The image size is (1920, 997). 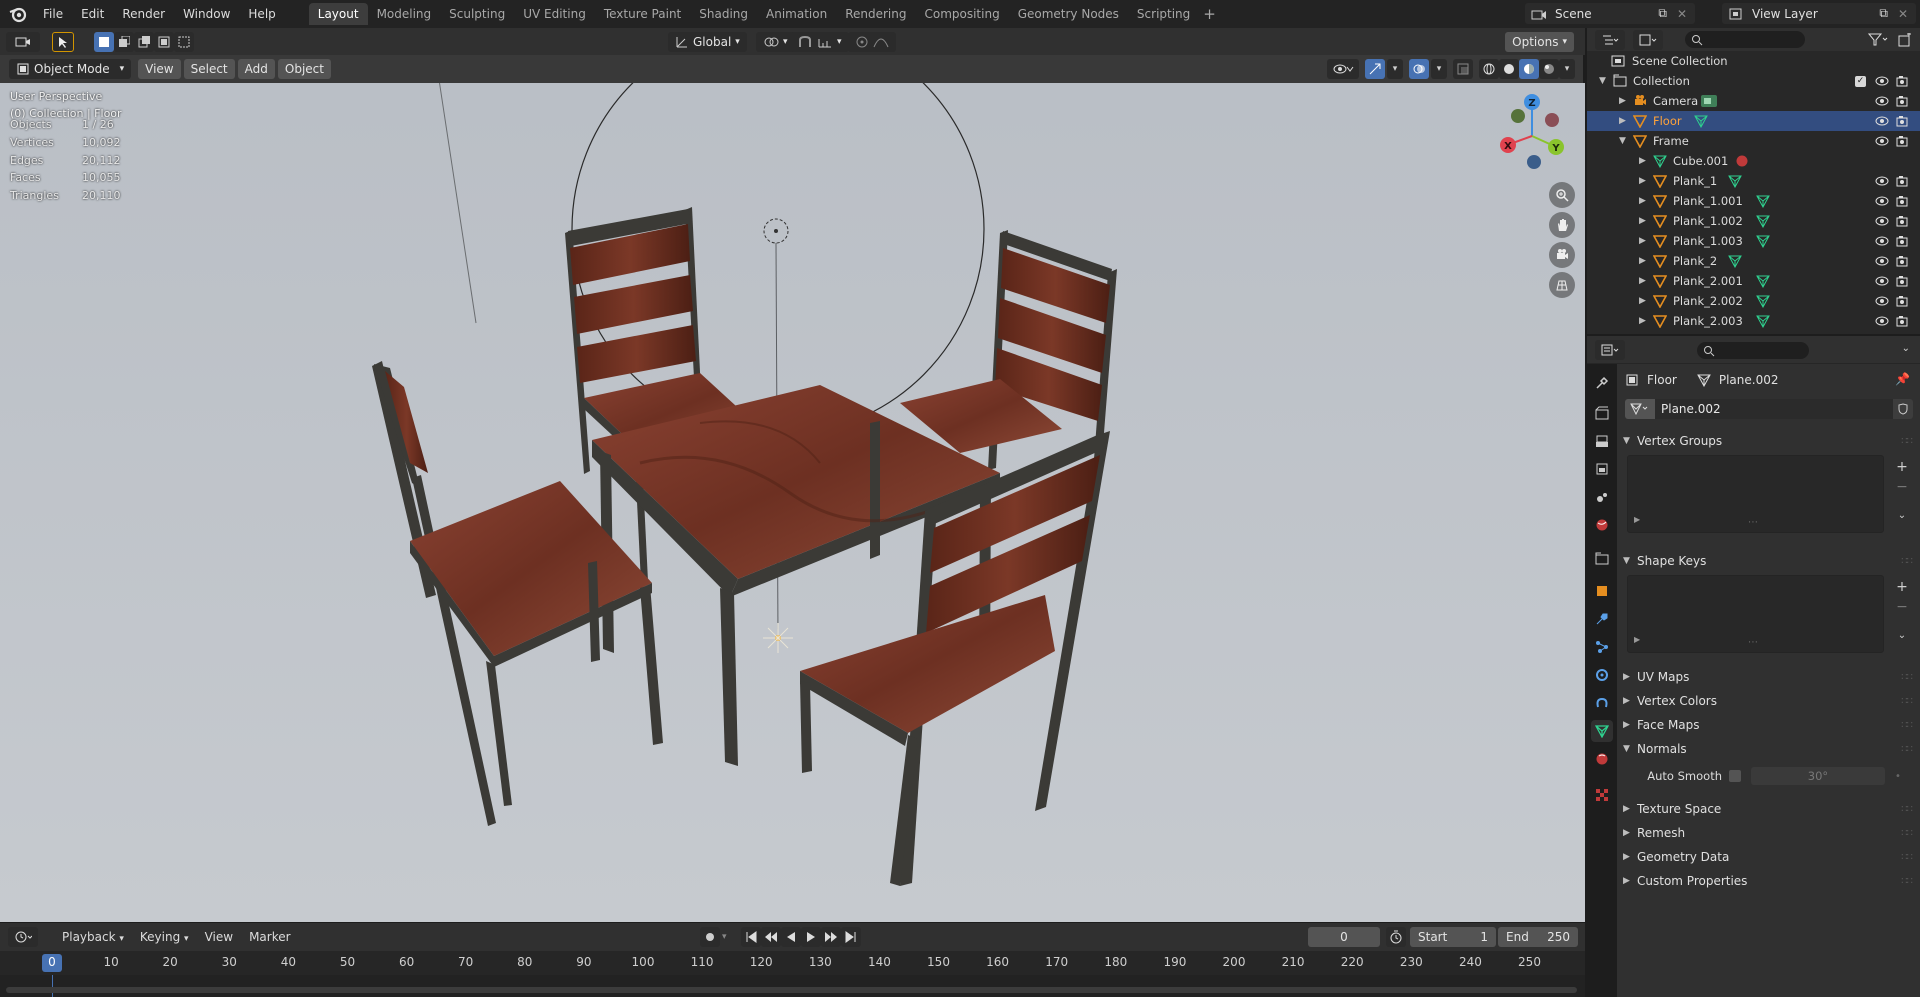 What do you see at coordinates (1549, 69) in the screenshot?
I see `rendered-shading-icon` at bounding box center [1549, 69].